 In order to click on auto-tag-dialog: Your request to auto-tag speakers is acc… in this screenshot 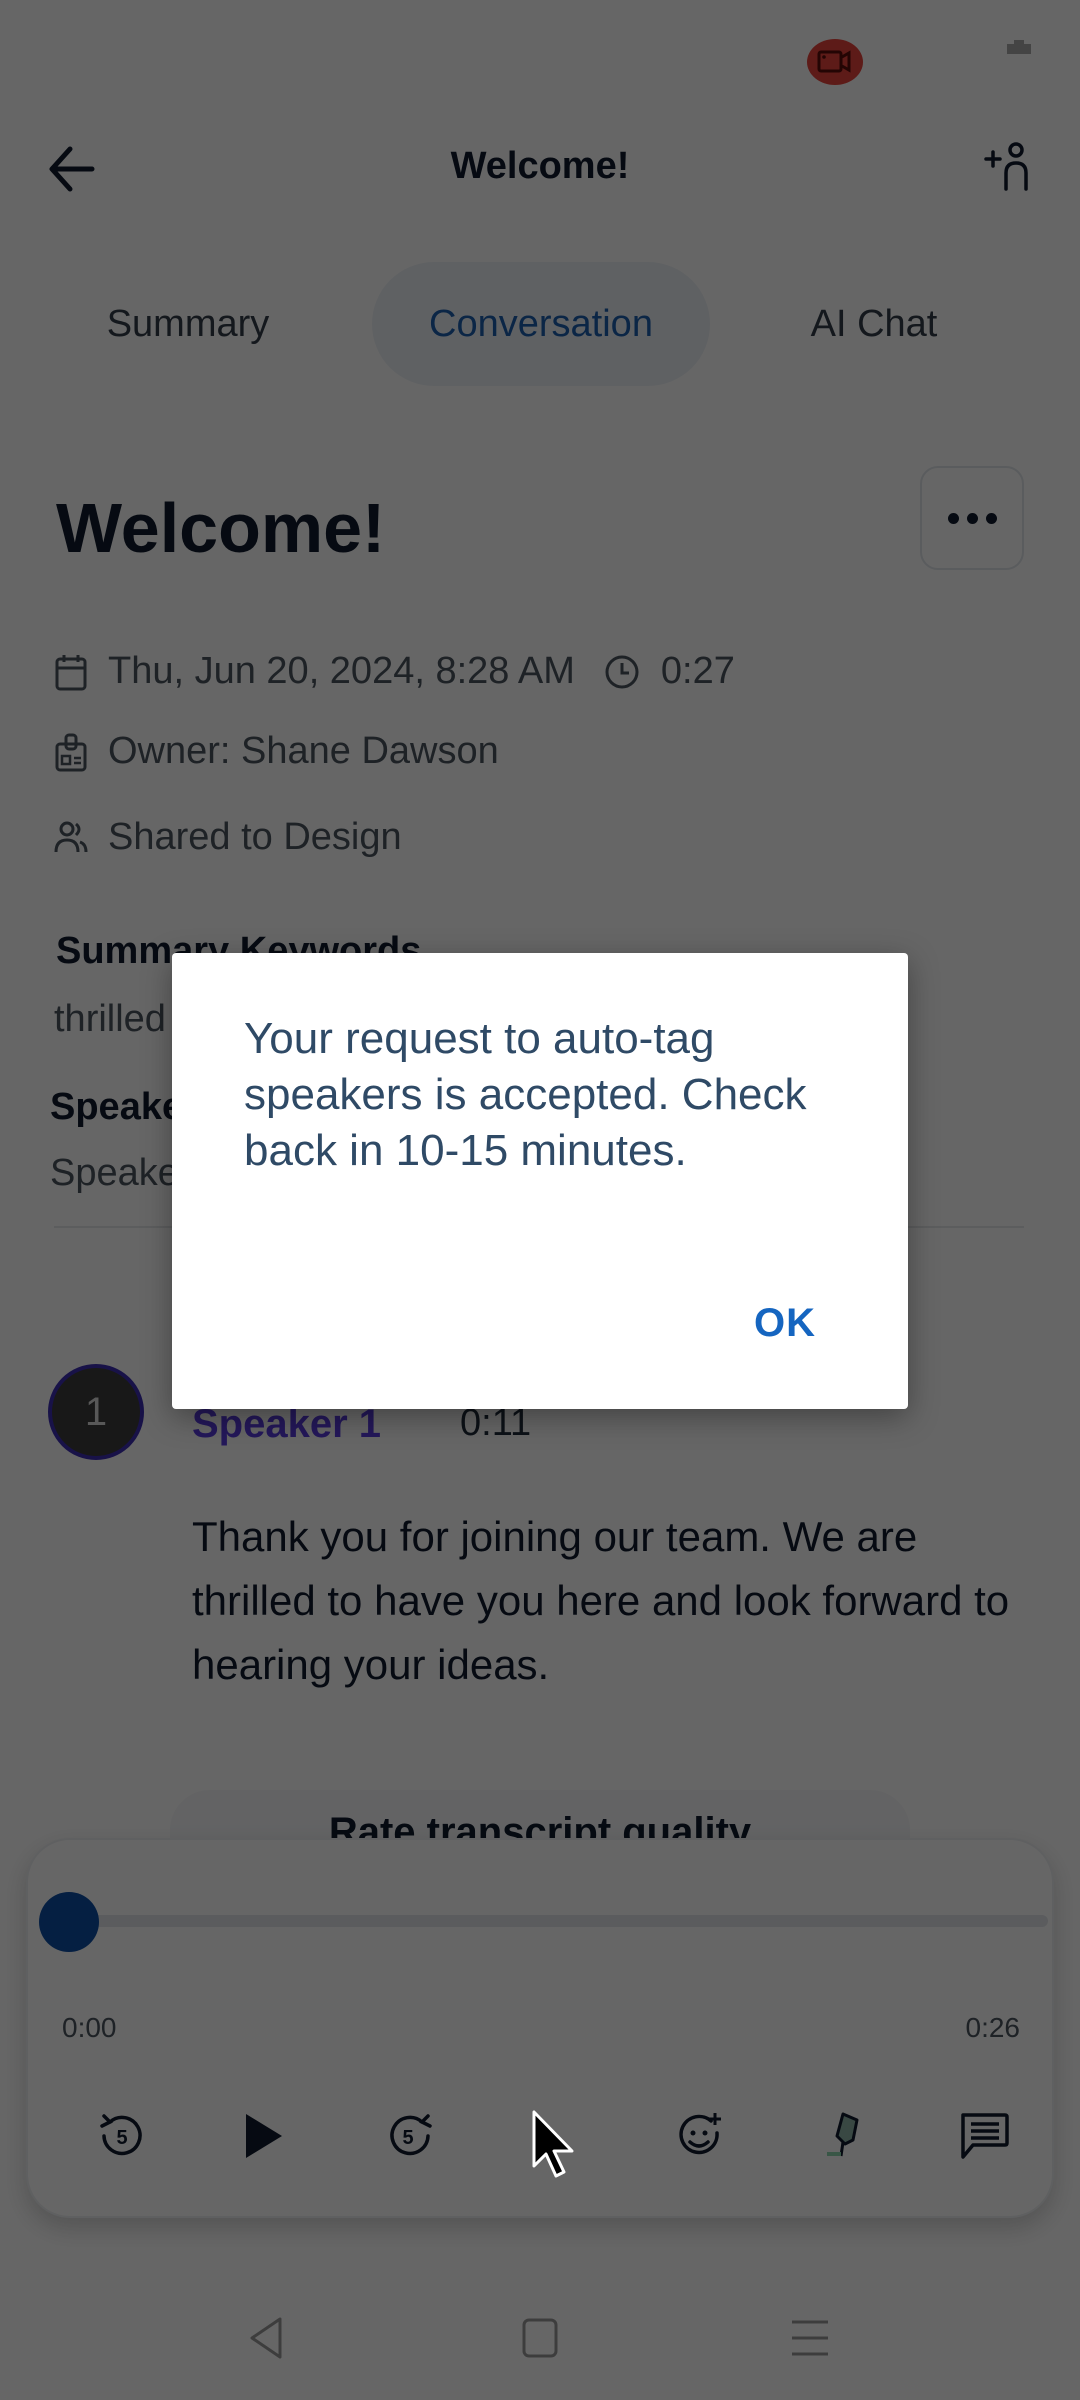, I will do `click(540, 1181)`.